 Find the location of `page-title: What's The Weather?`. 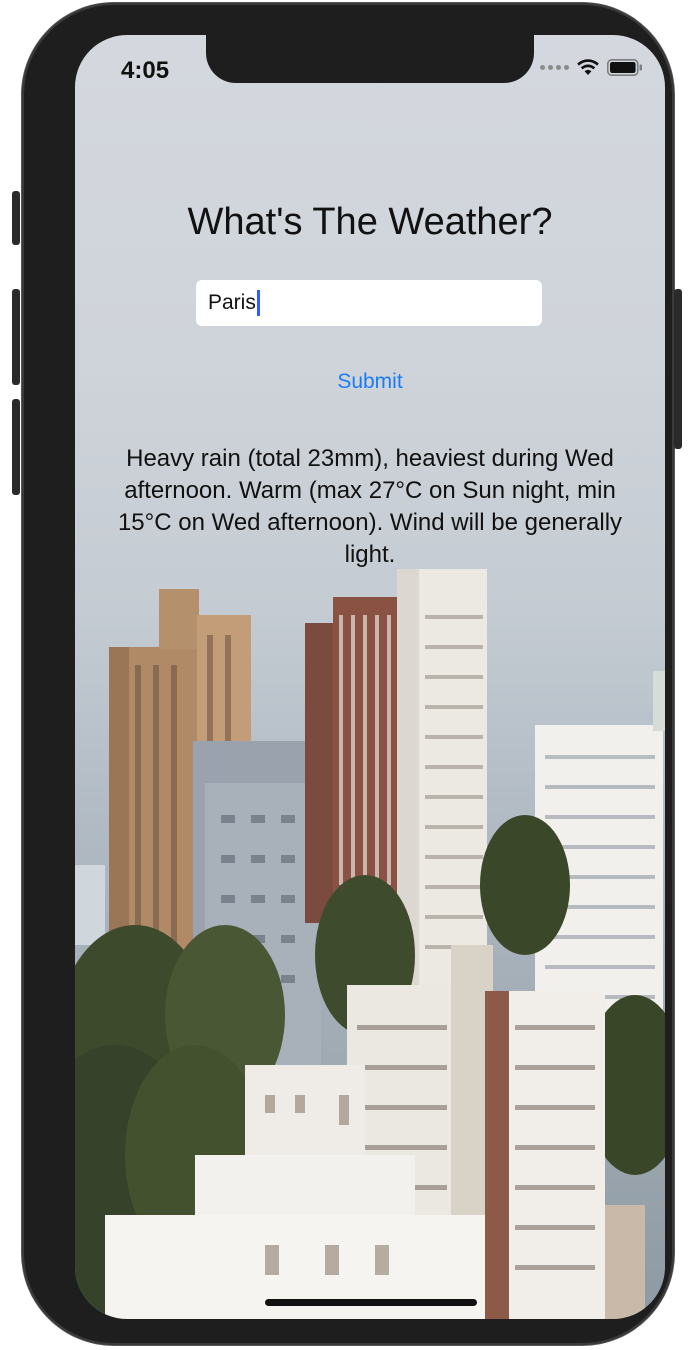

page-title: What's The Weather? is located at coordinates (370, 222).